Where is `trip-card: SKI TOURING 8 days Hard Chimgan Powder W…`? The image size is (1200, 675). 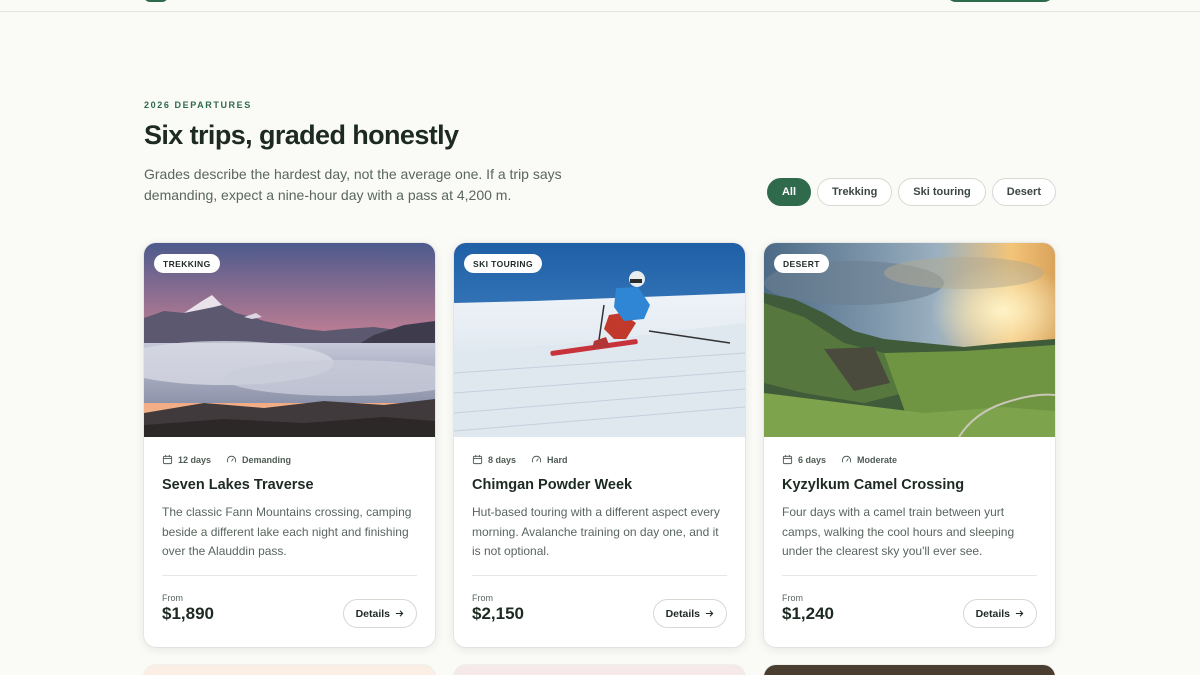 trip-card: SKI TOURING 8 days Hard Chimgan Powder W… is located at coordinates (599, 445).